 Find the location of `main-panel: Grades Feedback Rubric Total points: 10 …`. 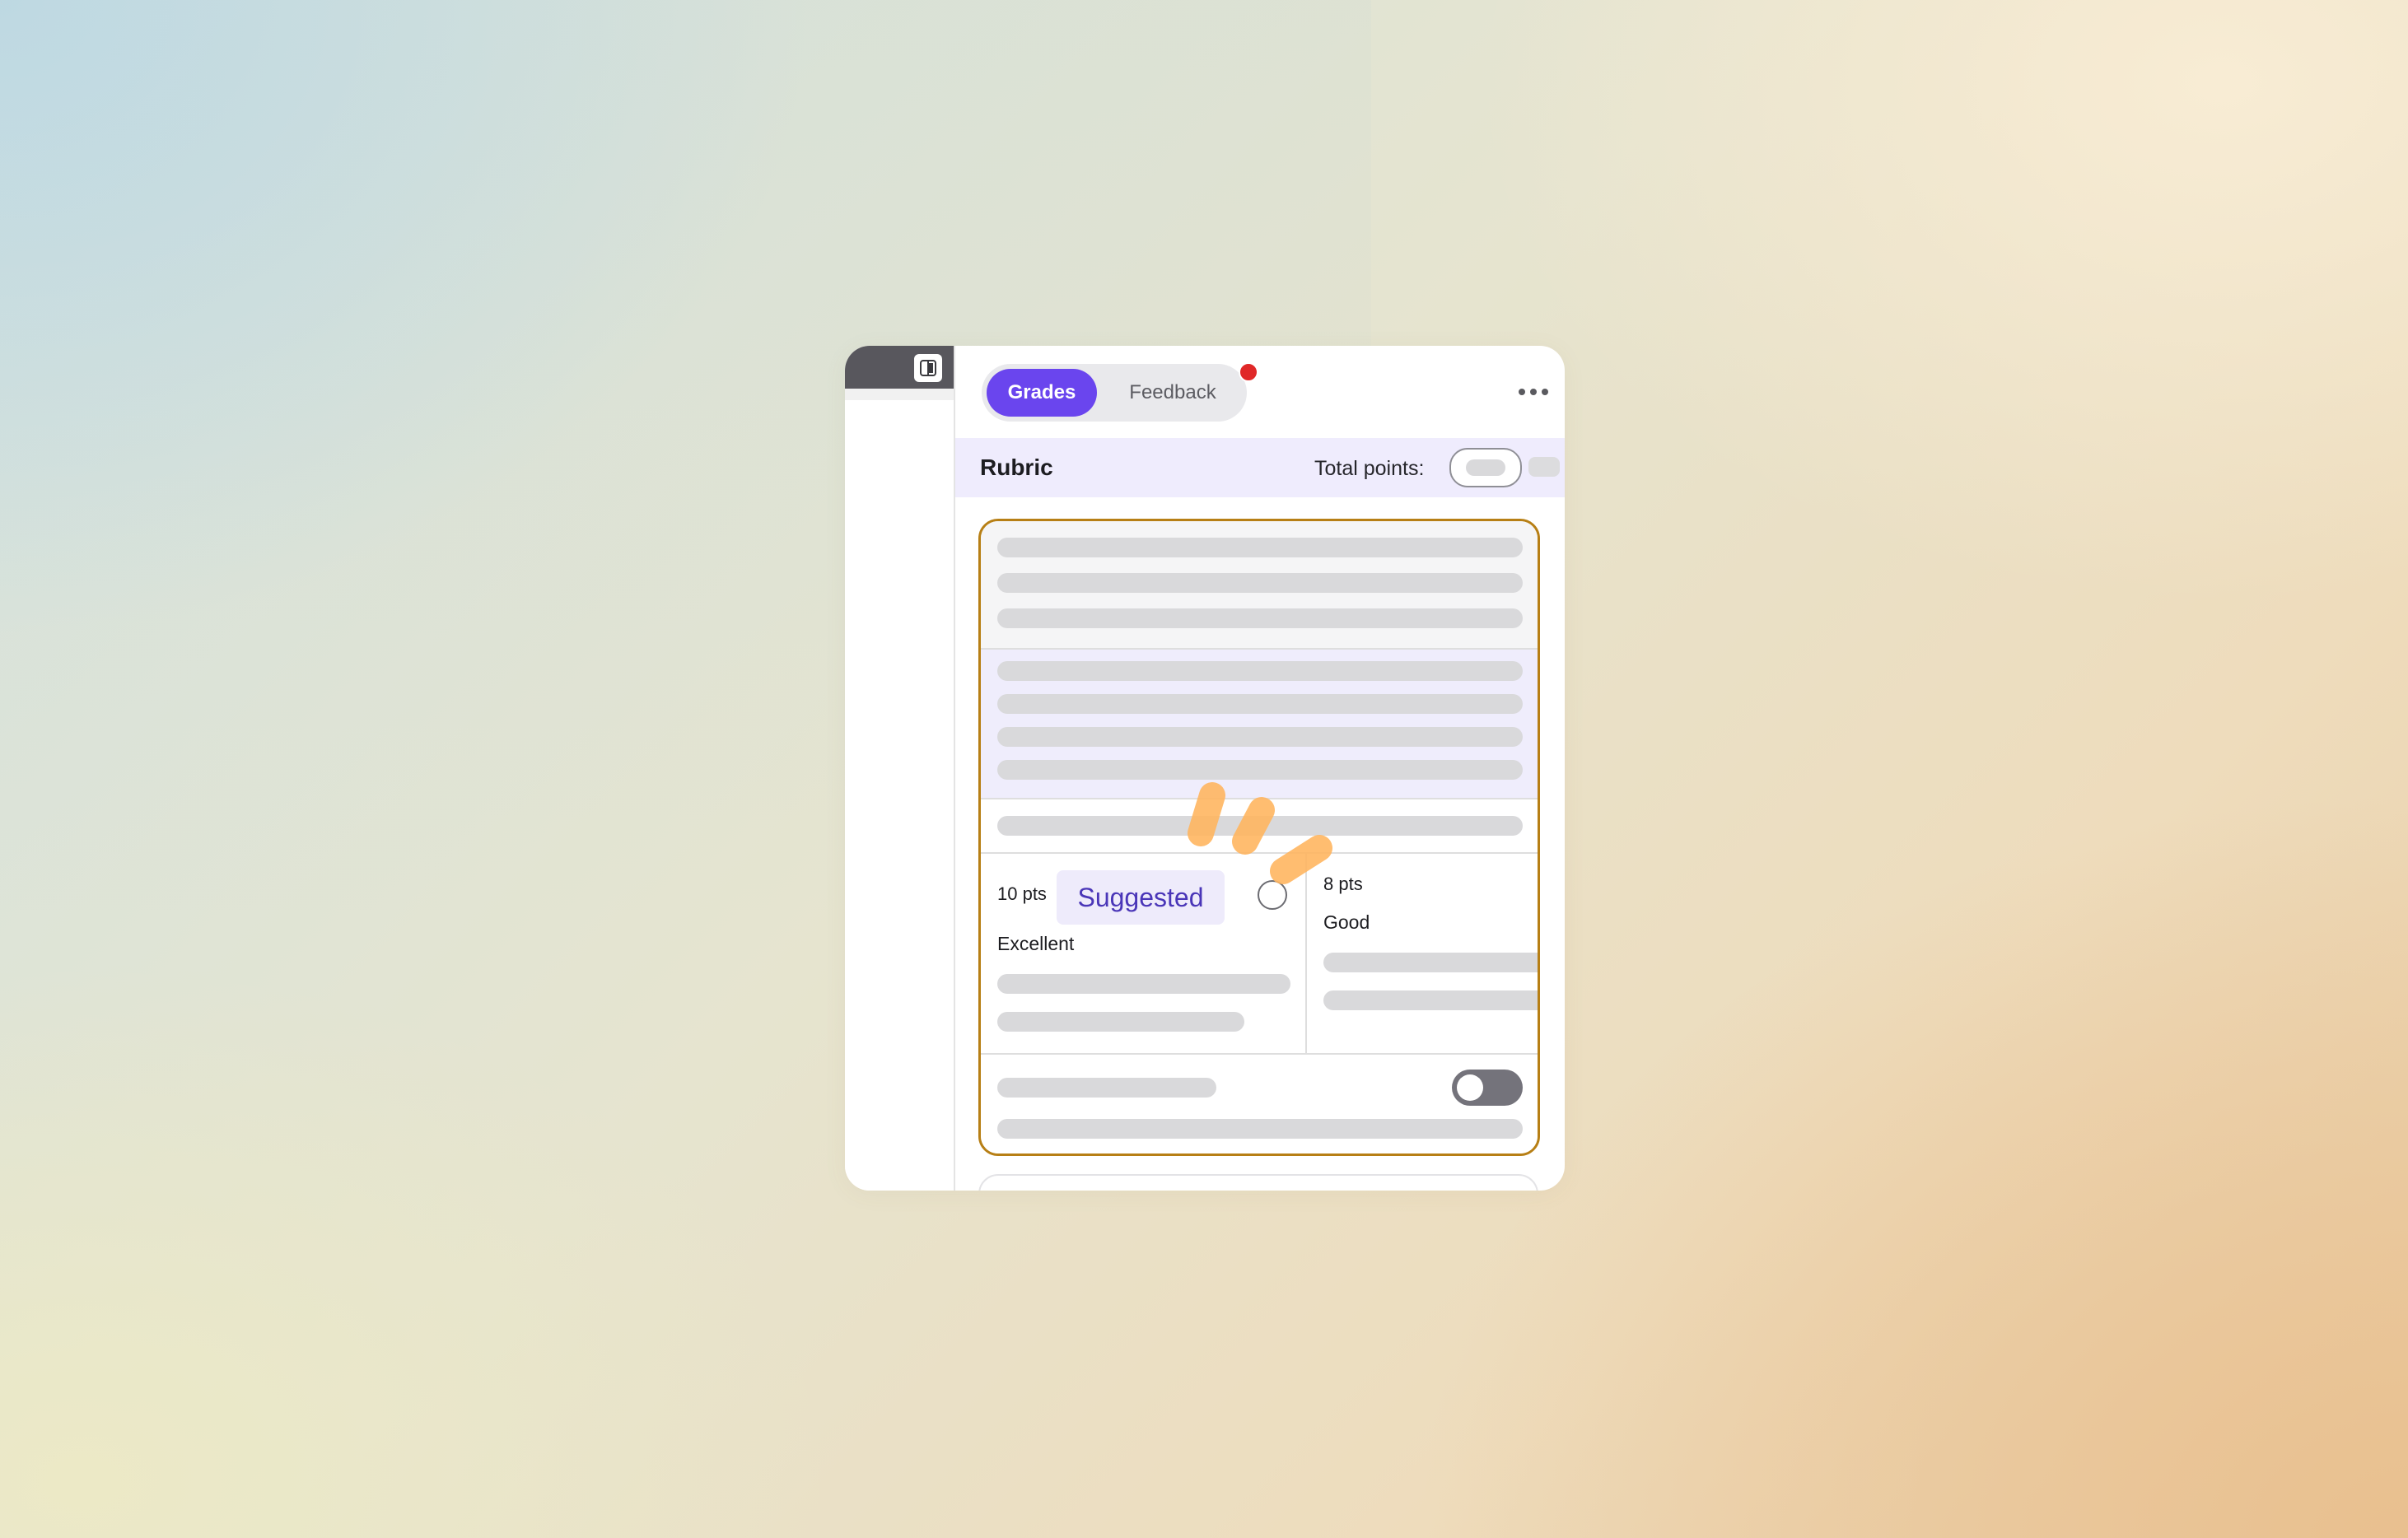

main-panel: Grades Feedback Rubric Total points: 10 … is located at coordinates (1260, 768).